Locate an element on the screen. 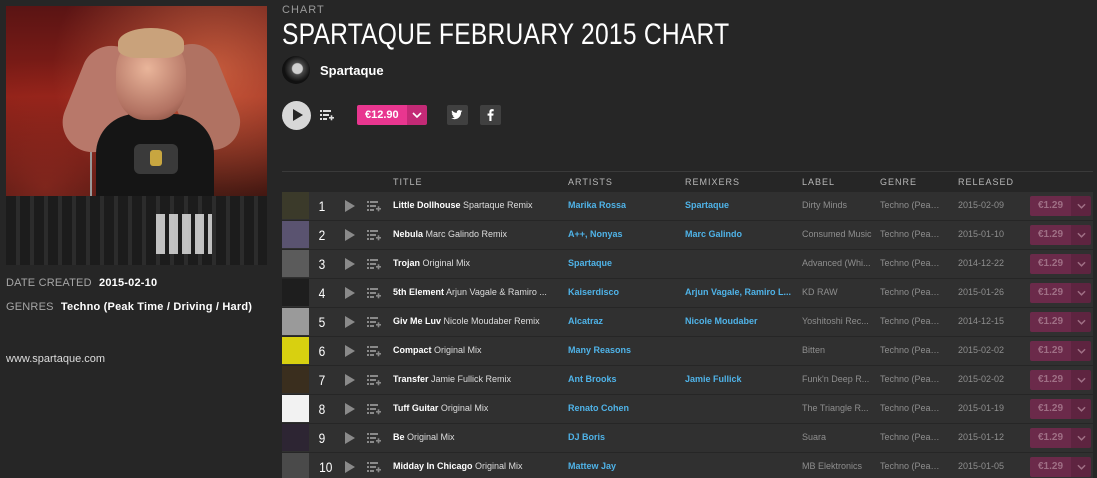 This screenshot has width=1097, height=478. track-title: Be Original Mix is located at coordinates (424, 437).